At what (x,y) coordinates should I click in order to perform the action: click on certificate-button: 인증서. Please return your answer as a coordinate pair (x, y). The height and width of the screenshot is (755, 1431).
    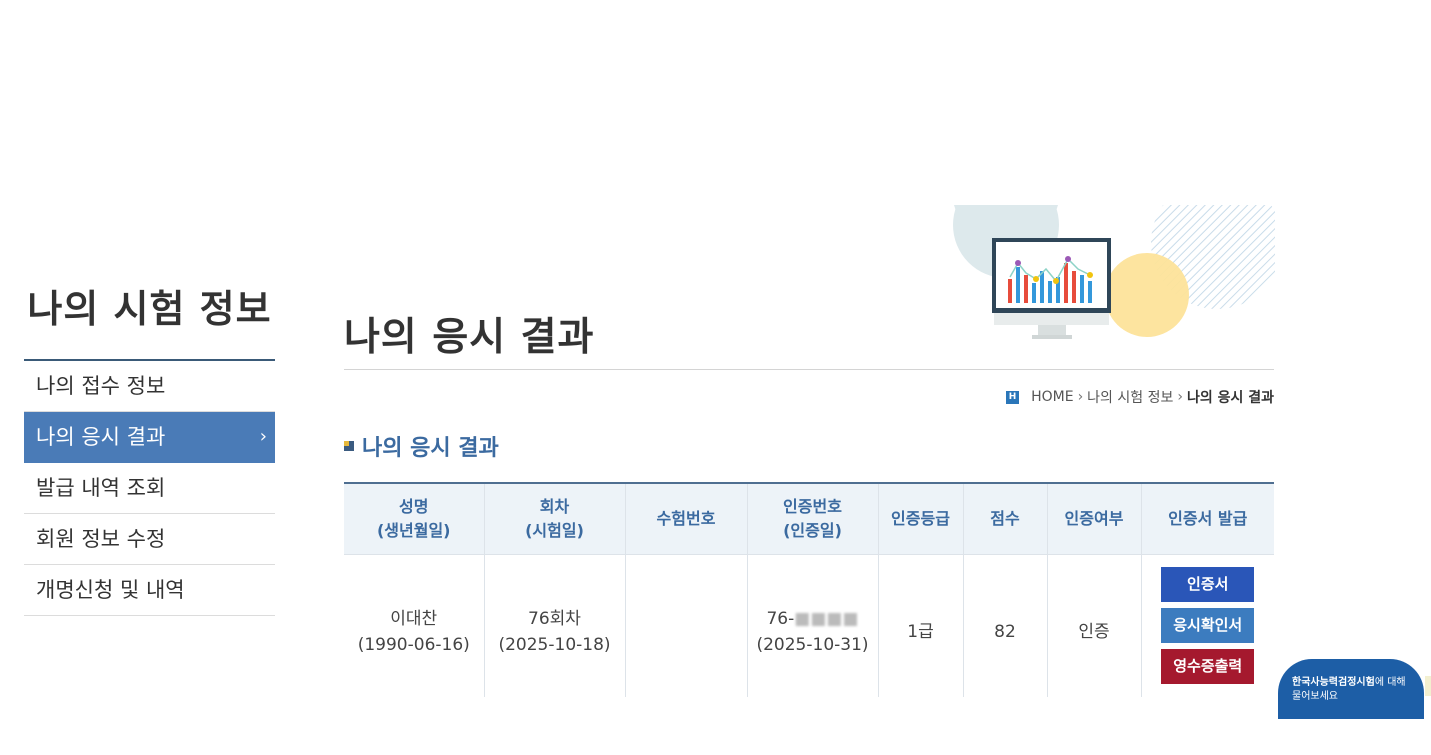
    Looking at the image, I should click on (1208, 584).